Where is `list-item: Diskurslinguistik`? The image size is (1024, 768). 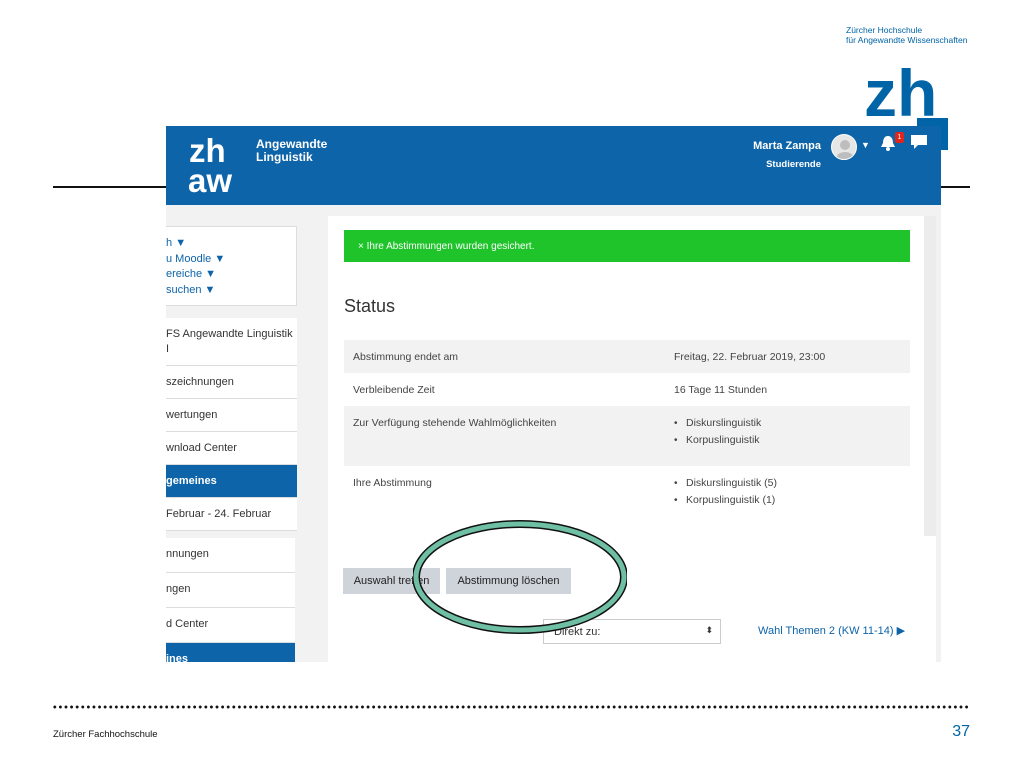 list-item: Diskurslinguistik is located at coordinates (717, 423).